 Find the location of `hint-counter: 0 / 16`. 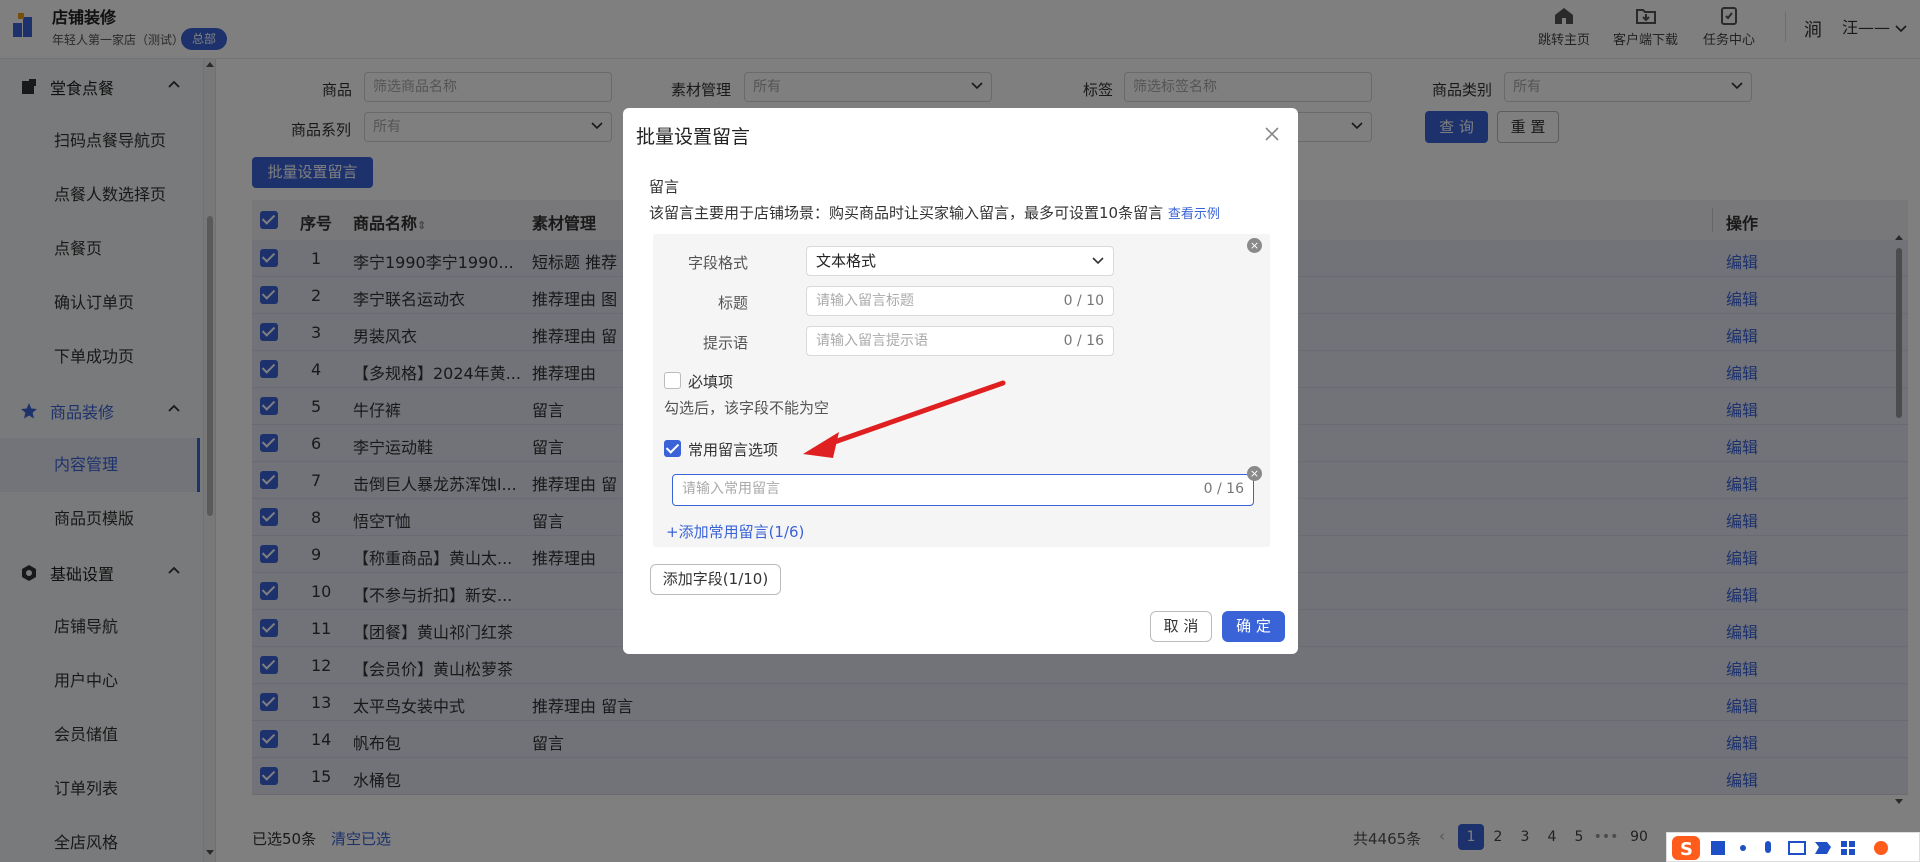

hint-counter: 0 / 16 is located at coordinates (1083, 341).